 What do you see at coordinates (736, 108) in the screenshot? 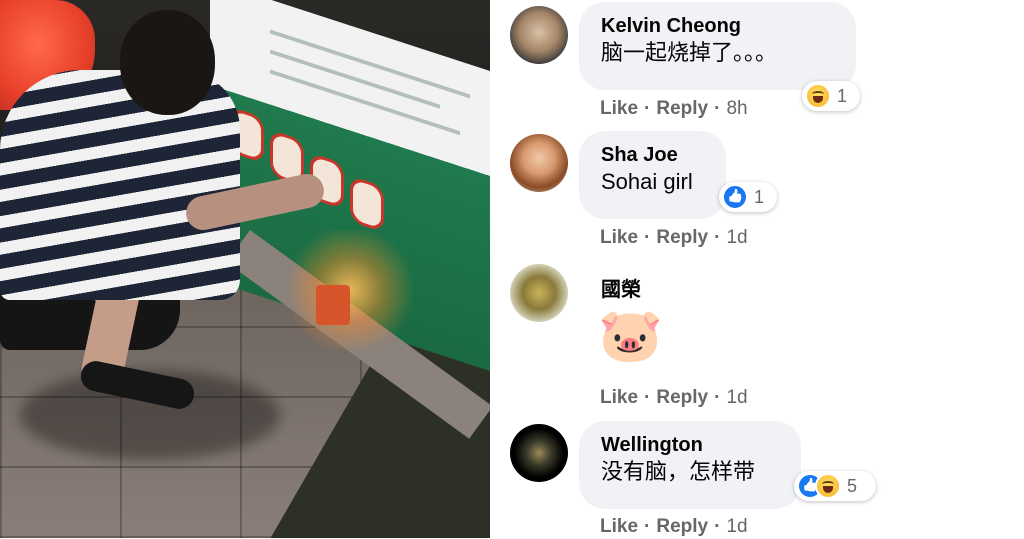
I see `timestamp: 8h` at bounding box center [736, 108].